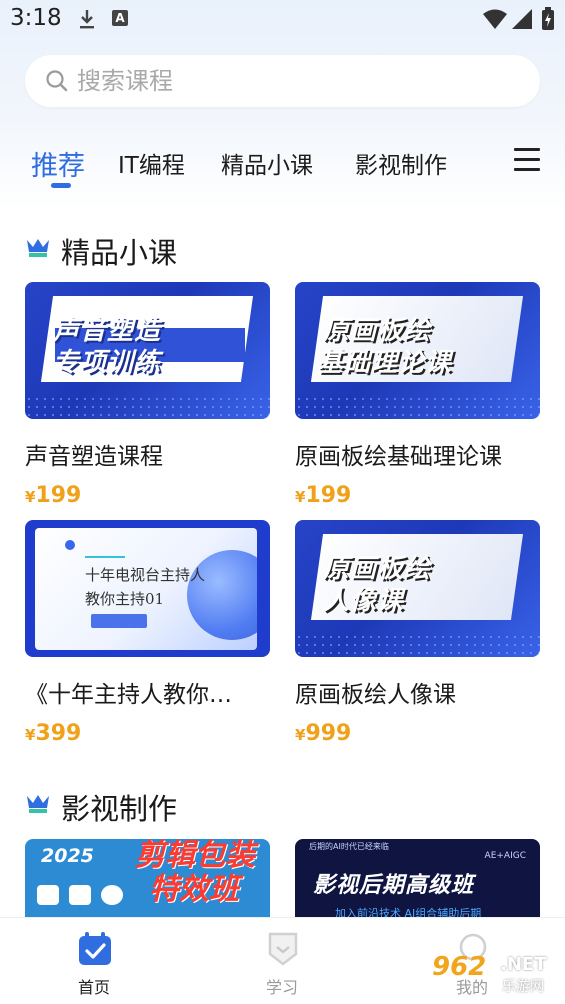 Image resolution: width=565 pixels, height=1004 pixels. I want to click on thumbnail-text: 人像课, so click(364, 601).